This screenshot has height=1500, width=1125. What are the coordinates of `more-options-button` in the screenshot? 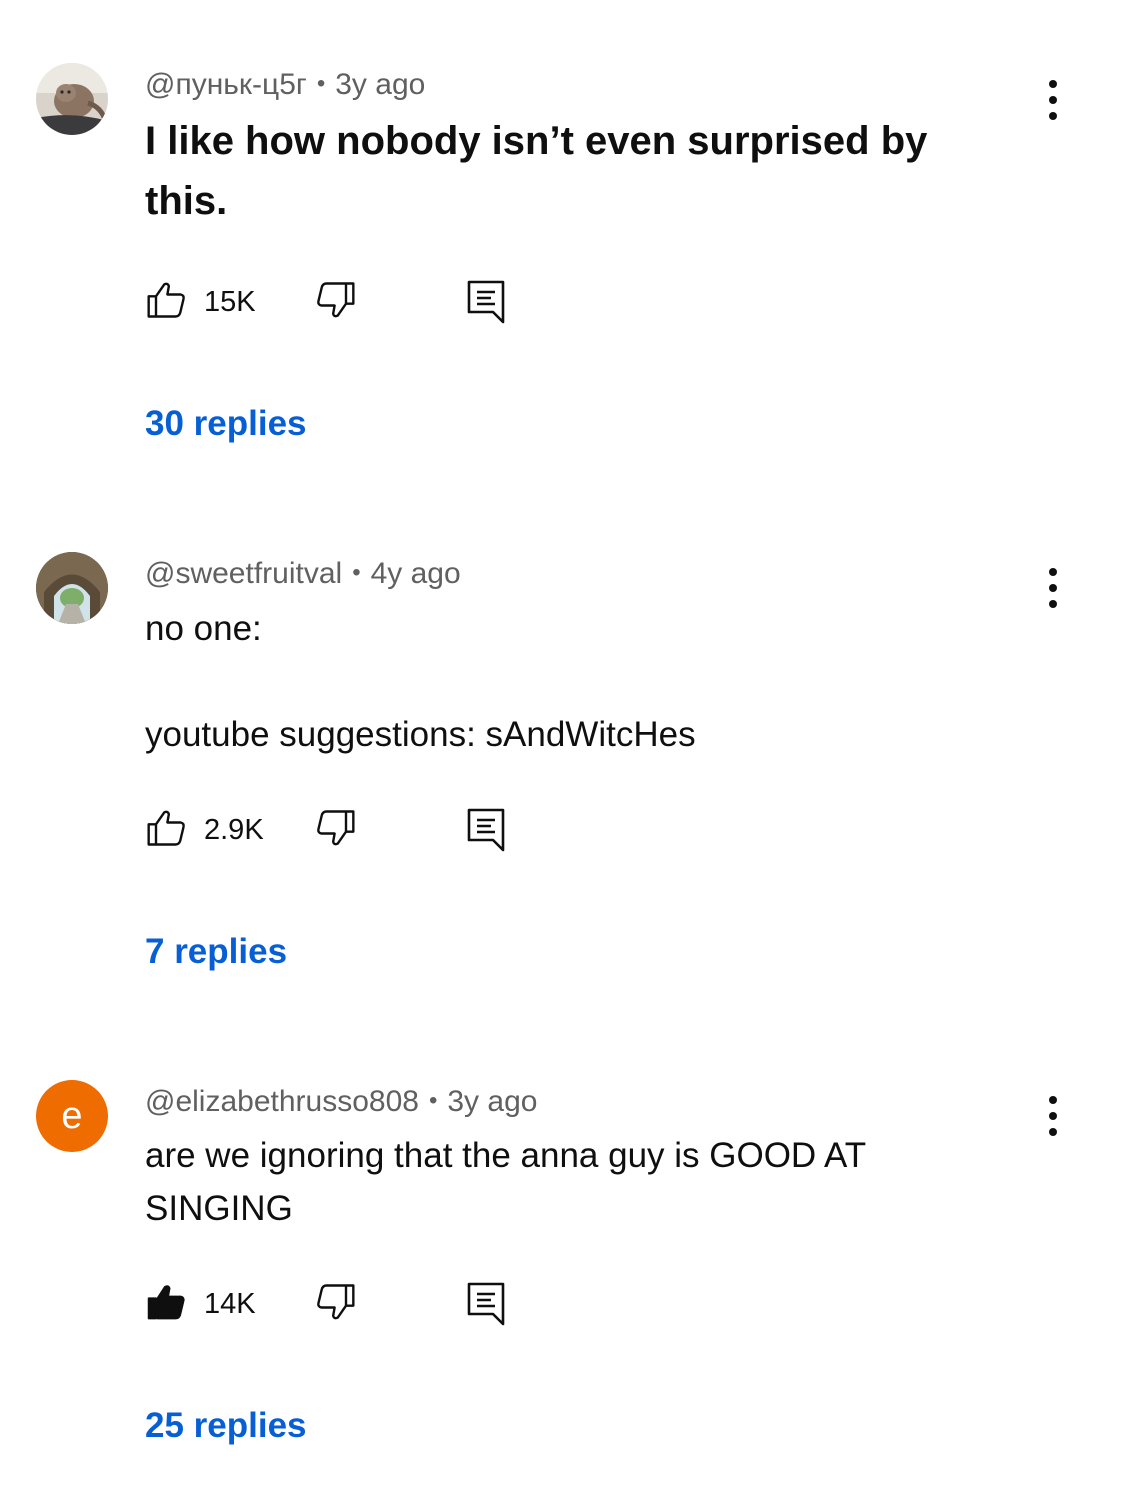 It's located at (1053, 1116).